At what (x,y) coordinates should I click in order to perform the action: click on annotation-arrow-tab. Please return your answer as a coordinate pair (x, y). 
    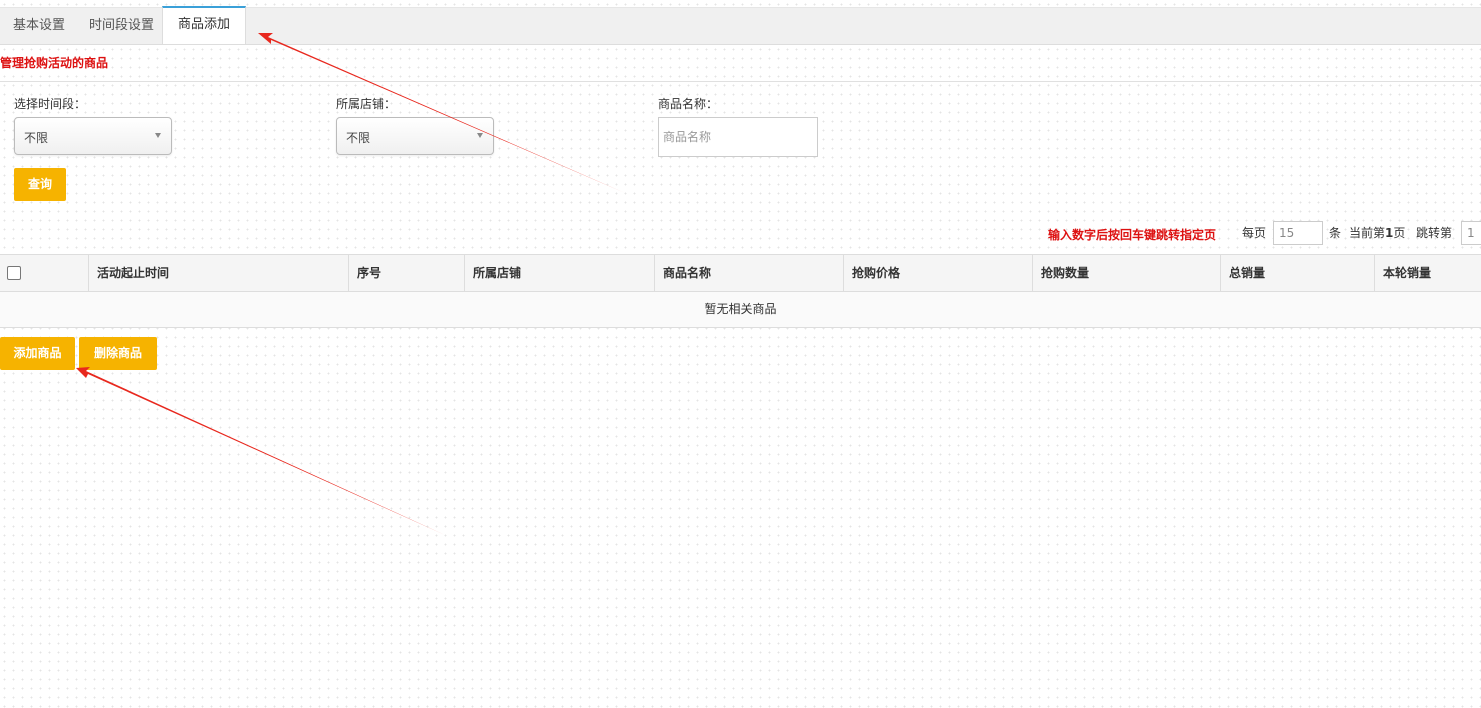
    Looking at the image, I should click on (441, 113).